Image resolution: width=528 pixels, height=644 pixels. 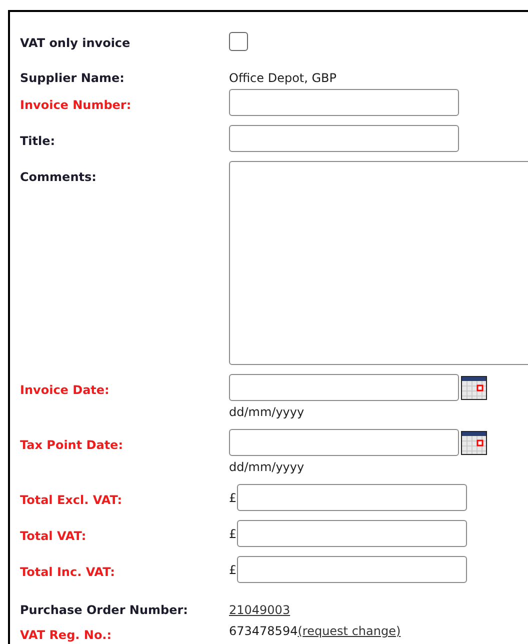 What do you see at coordinates (259, 610) in the screenshot?
I see `order-link: 21049003` at bounding box center [259, 610].